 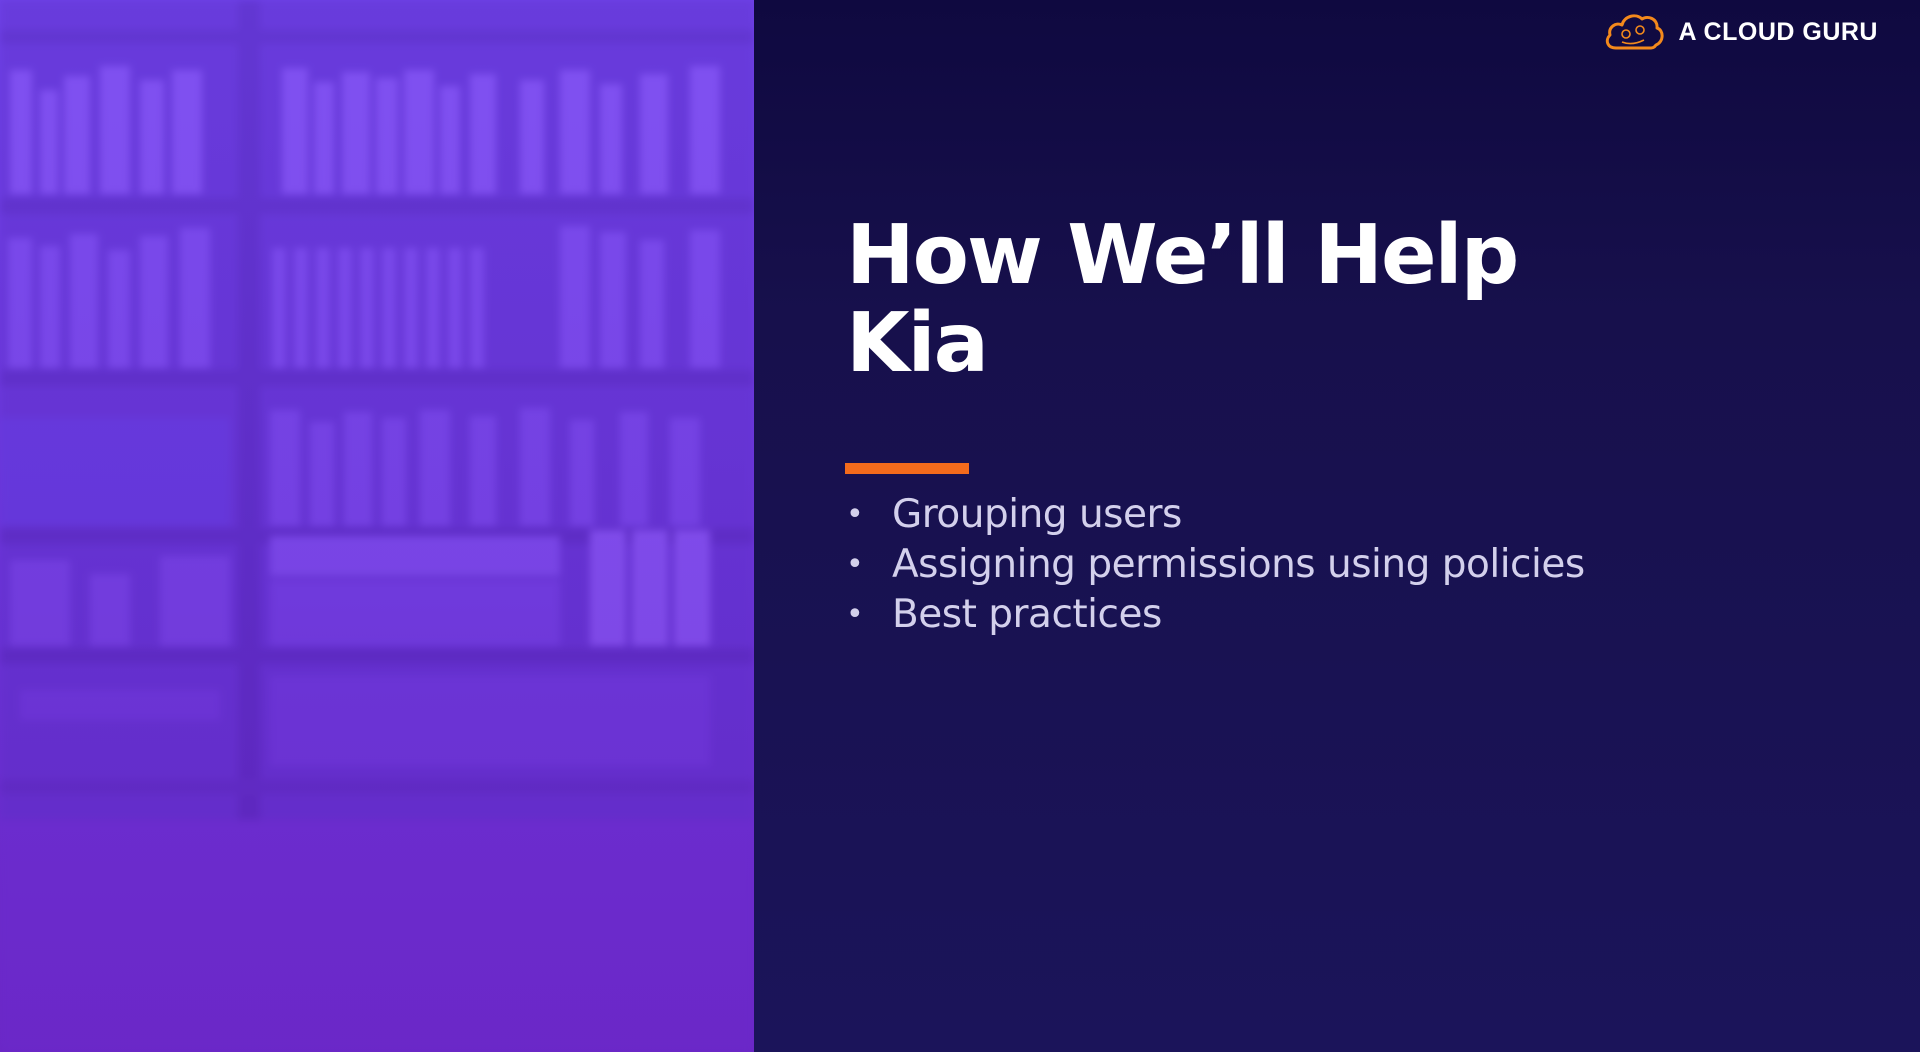 I want to click on brand-header: A CLOUD GURU, so click(x=1740, y=32).